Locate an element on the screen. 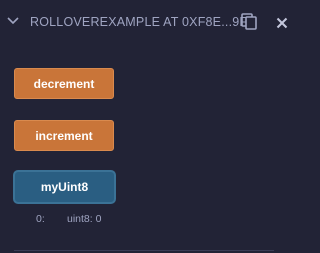  result-value: uint8: 0 is located at coordinates (84, 219).